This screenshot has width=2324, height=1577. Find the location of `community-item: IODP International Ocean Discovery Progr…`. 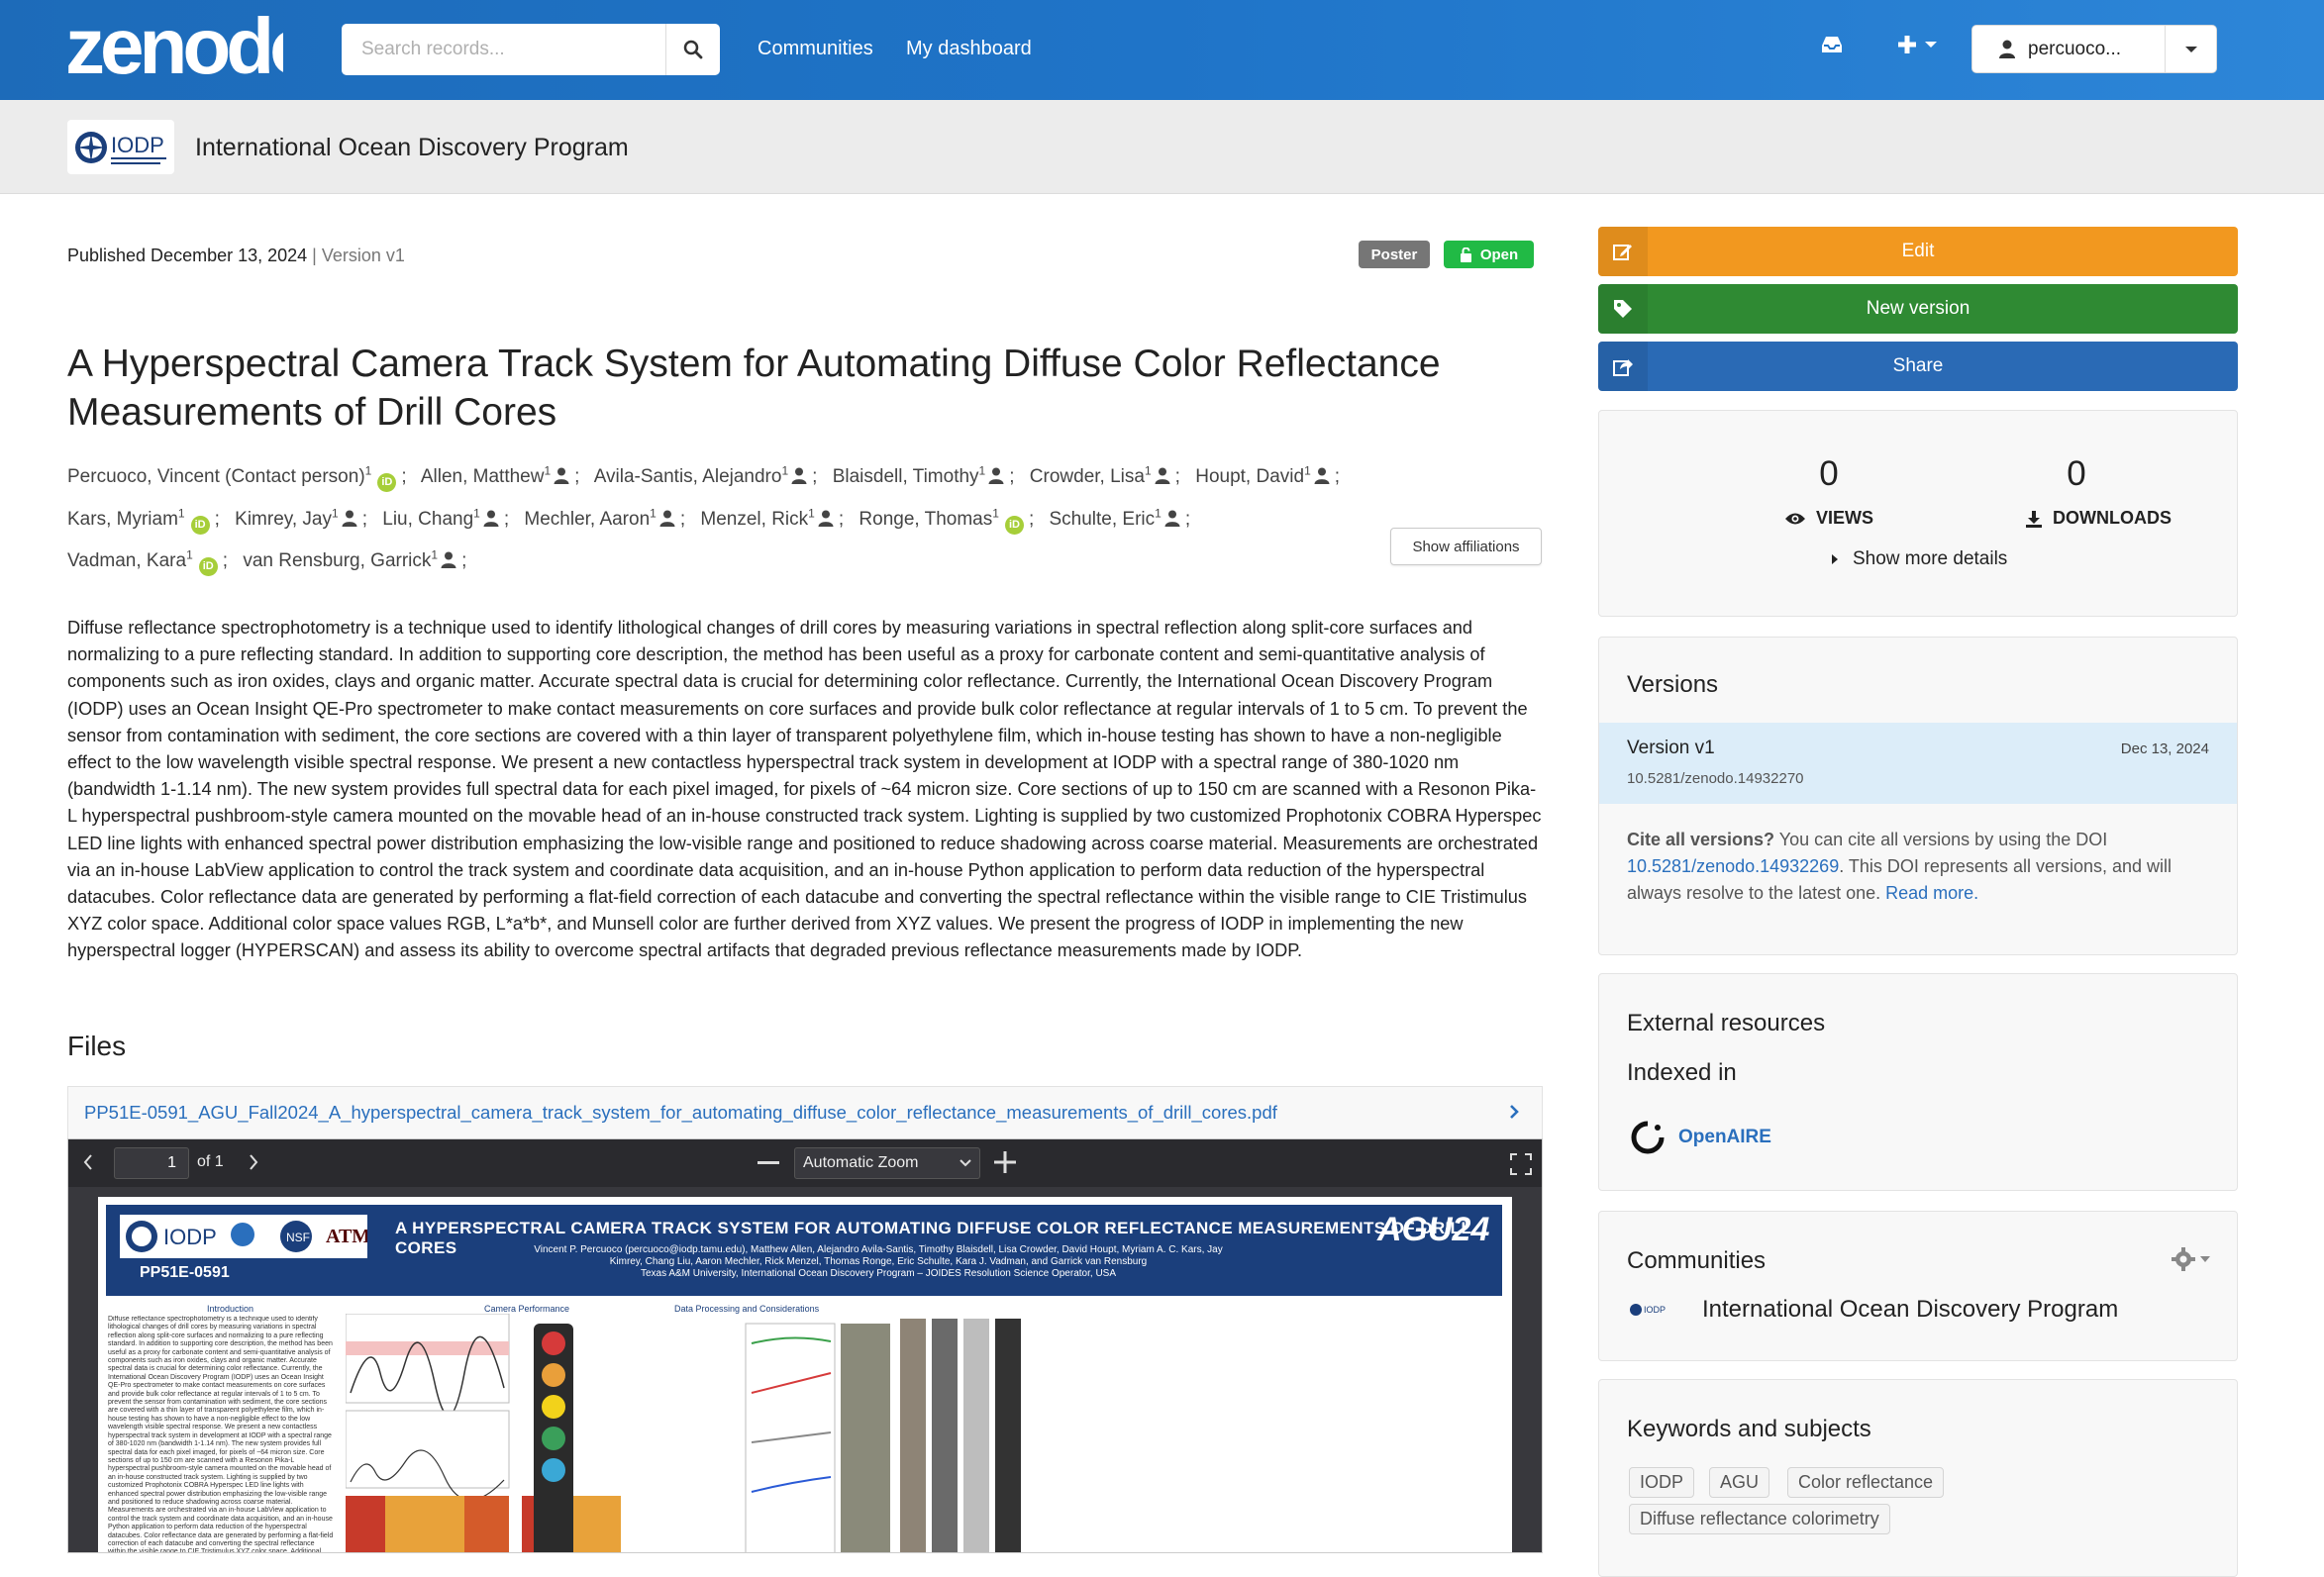

community-item: IODP International Ocean Discovery Progr… is located at coordinates (1873, 1310).